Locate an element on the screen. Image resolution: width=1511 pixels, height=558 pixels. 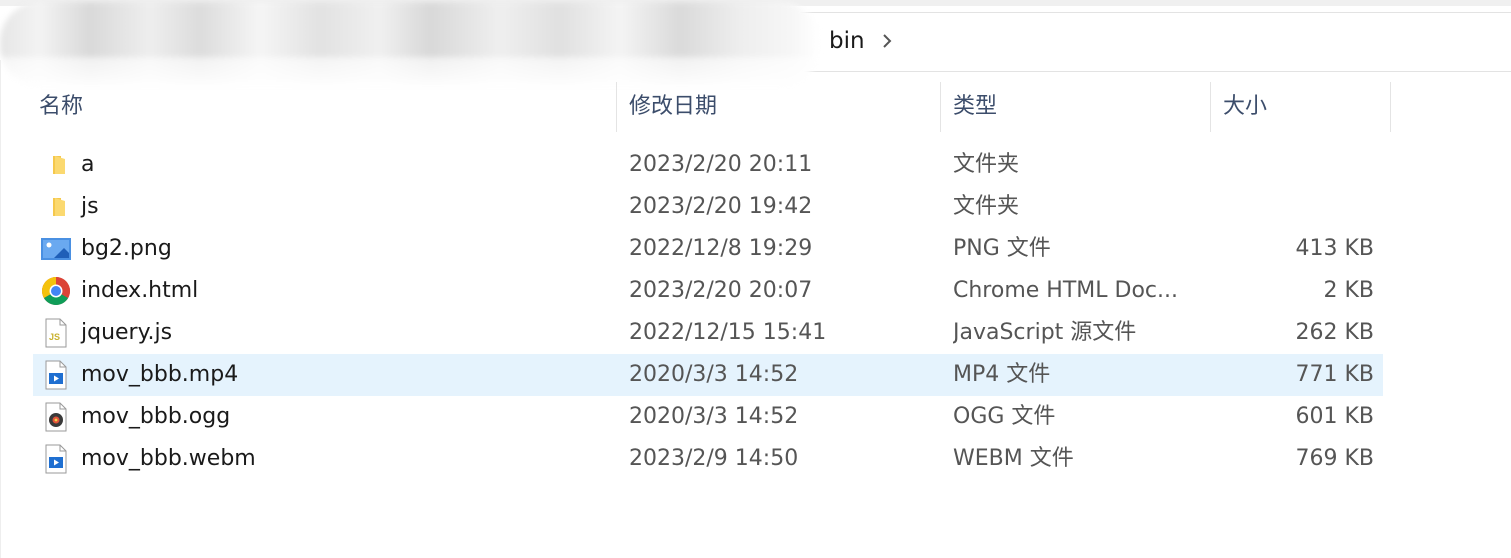
file-name: index.html is located at coordinates (140, 290).